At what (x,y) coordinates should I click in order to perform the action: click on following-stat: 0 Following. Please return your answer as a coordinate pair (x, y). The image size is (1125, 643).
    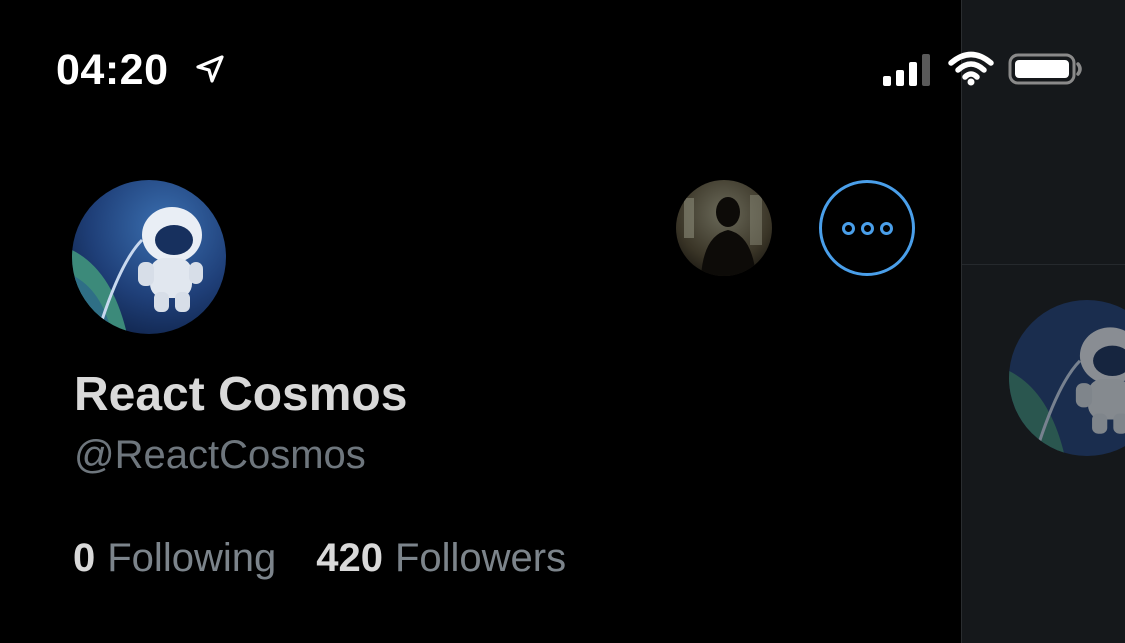
    Looking at the image, I should click on (174, 558).